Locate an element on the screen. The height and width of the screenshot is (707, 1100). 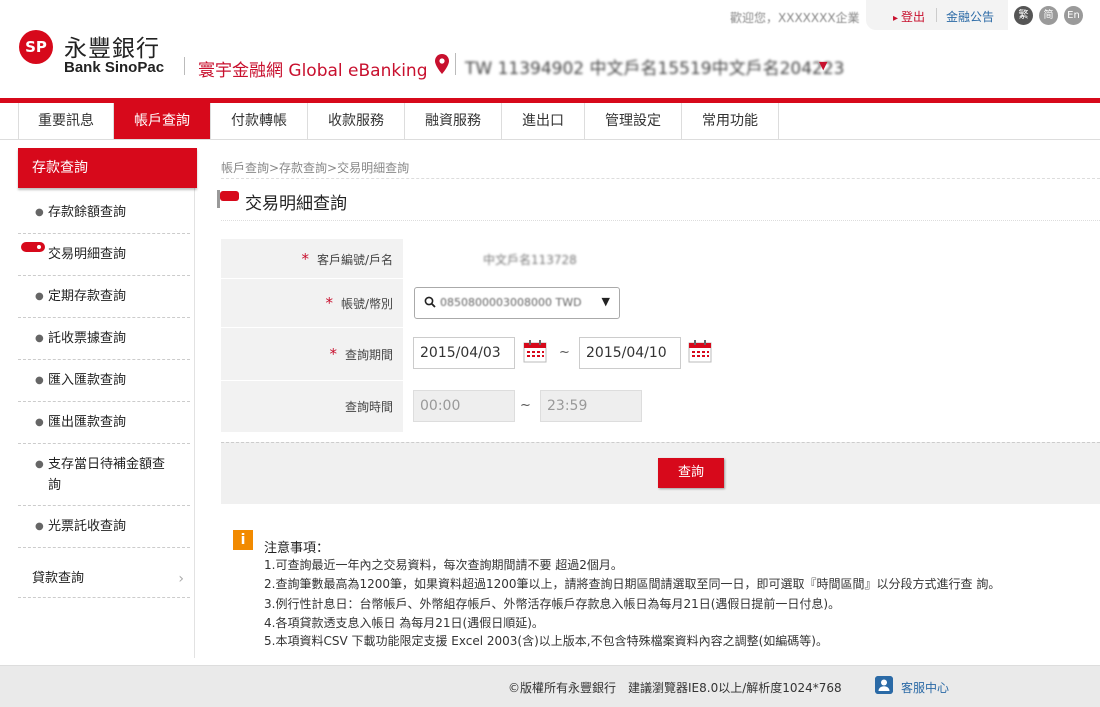
ebanking-title: 寰宇金融網 Global eBanking is located at coordinates (313, 71).